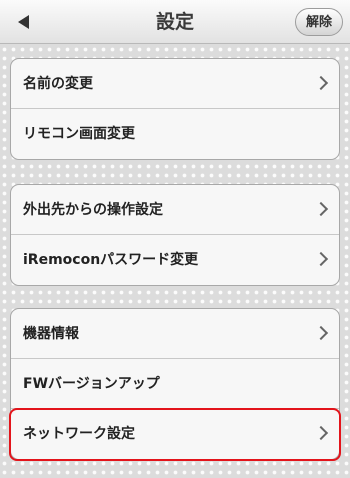 The width and height of the screenshot is (350, 478). What do you see at coordinates (175, 134) in the screenshot?
I see `row-remote-screen-change: リモコン画面変更` at bounding box center [175, 134].